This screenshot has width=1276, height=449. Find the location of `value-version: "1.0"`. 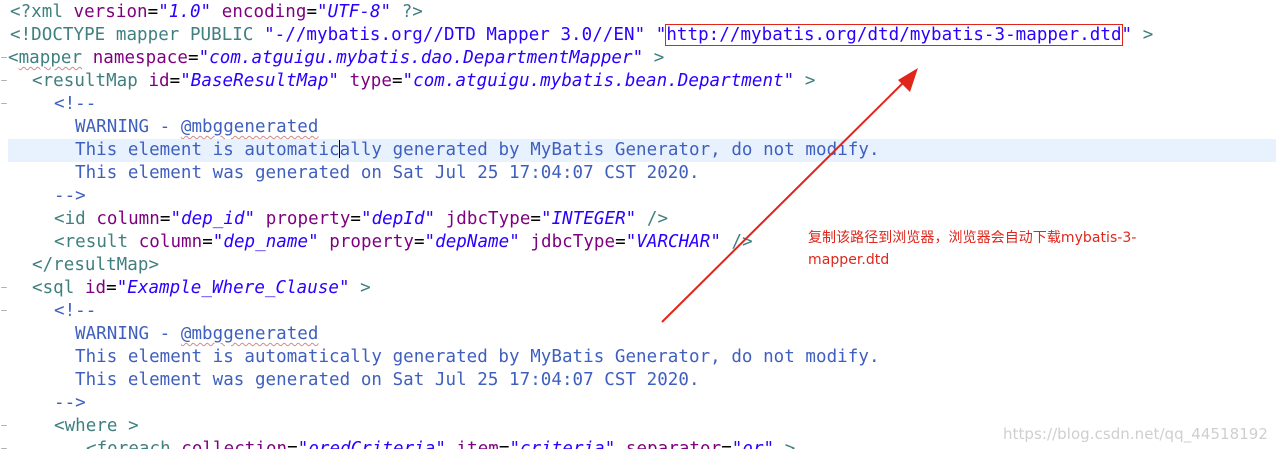

value-version: "1.0" is located at coordinates (185, 12).